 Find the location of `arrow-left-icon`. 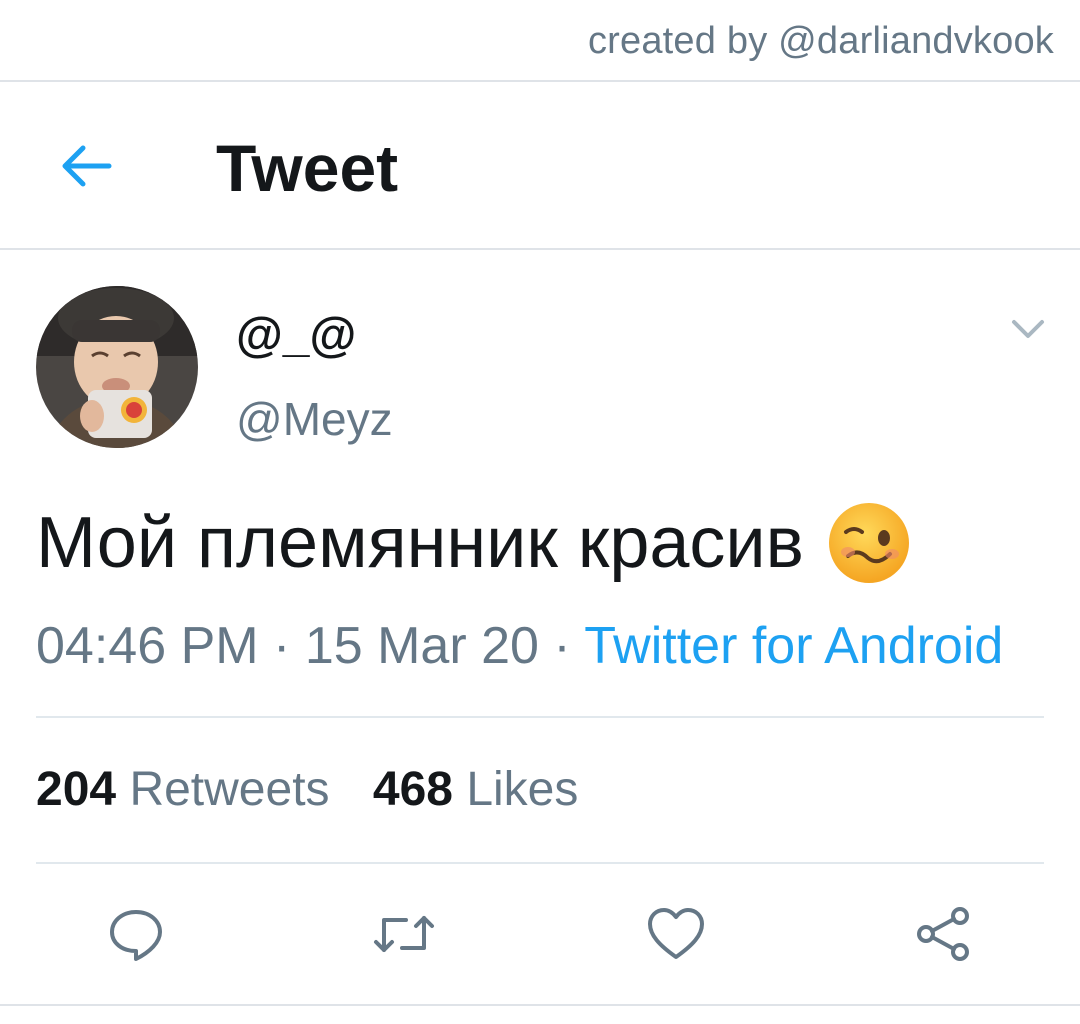

arrow-left-icon is located at coordinates (87, 166).